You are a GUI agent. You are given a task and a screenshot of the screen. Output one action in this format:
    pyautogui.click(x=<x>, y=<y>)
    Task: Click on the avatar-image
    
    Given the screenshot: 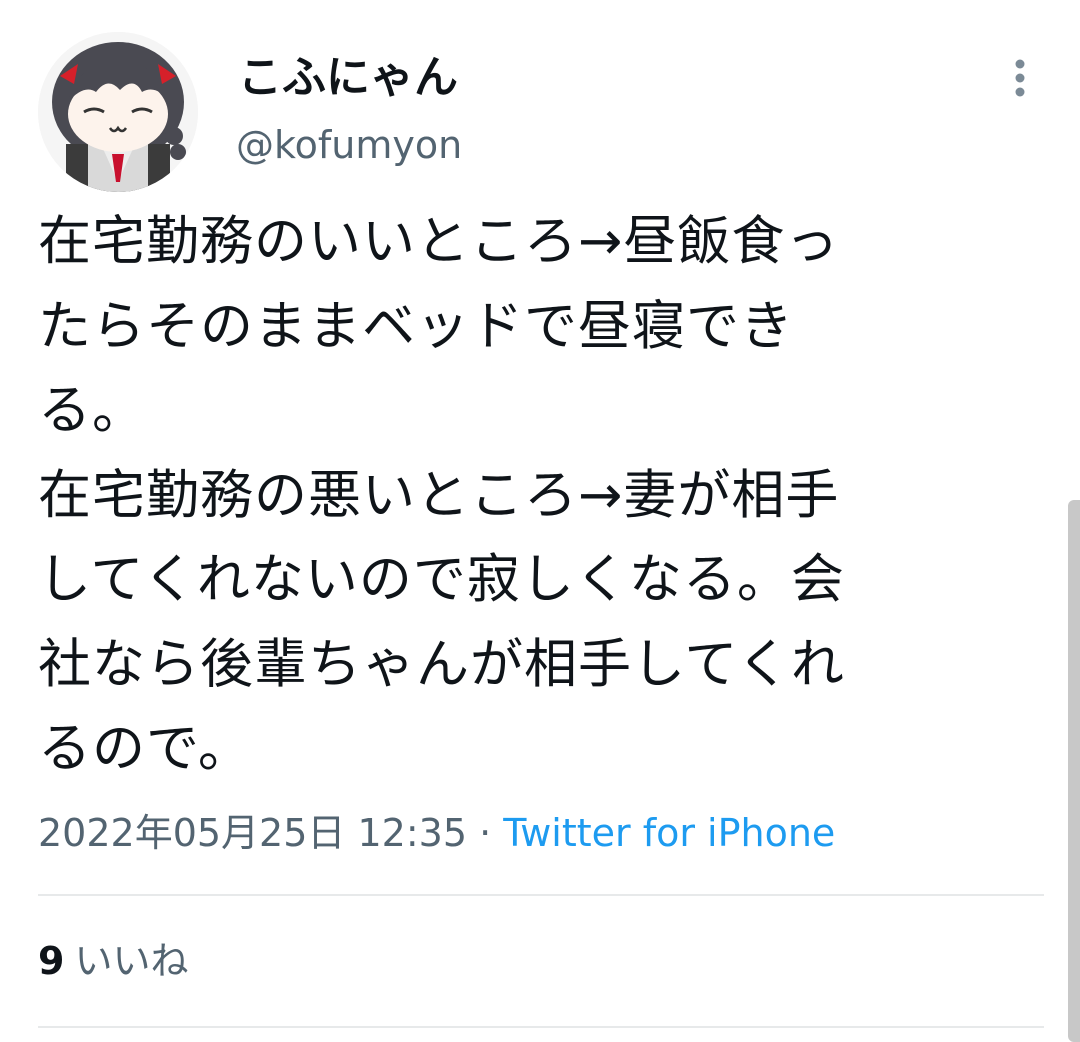 What is the action you would take?
    pyautogui.click(x=118, y=112)
    